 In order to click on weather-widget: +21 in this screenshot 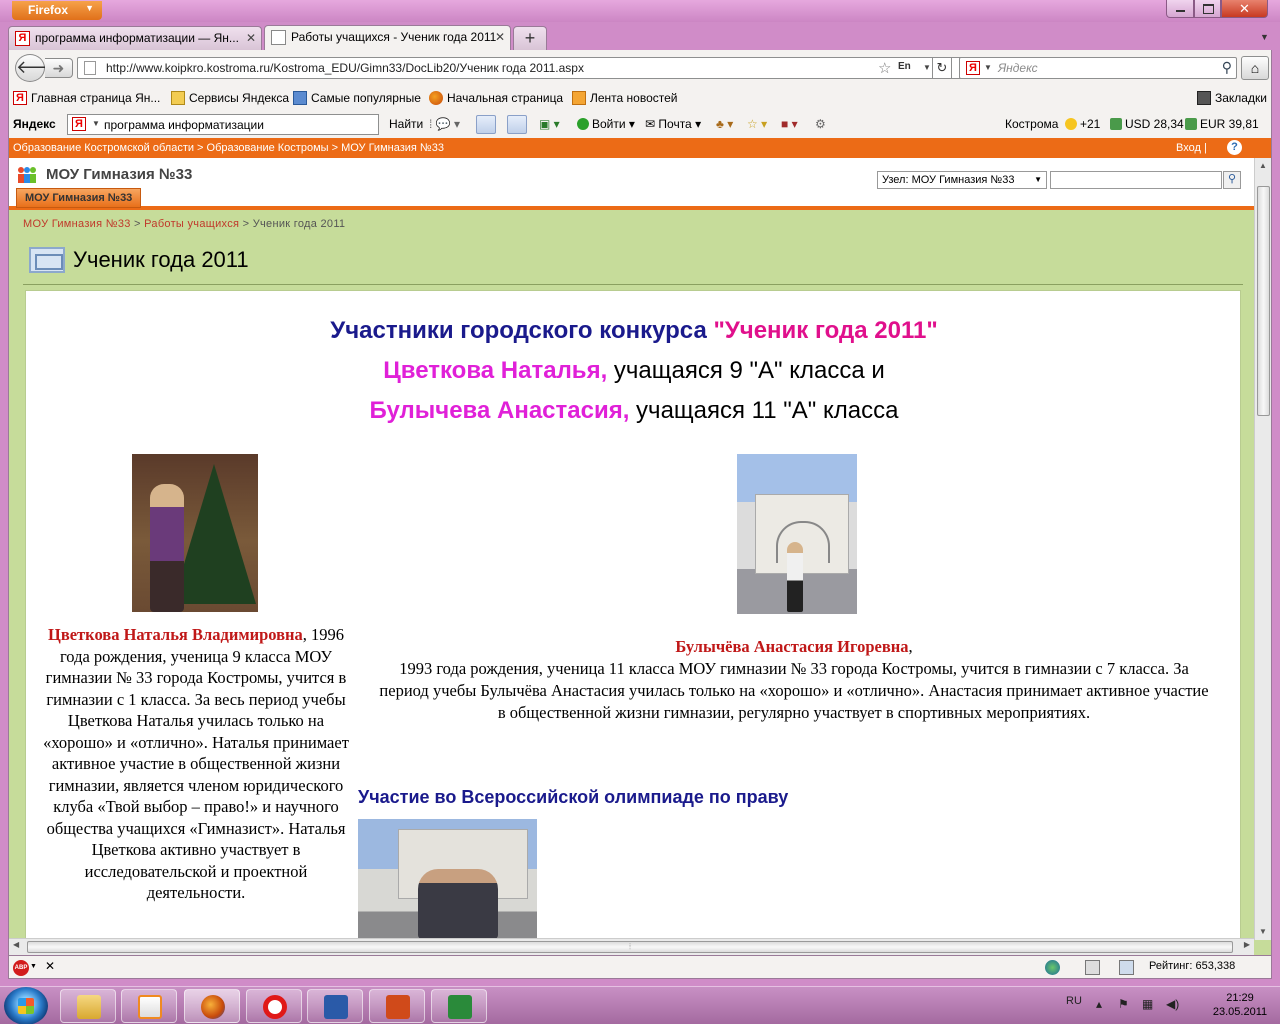, I will do `click(1082, 124)`.